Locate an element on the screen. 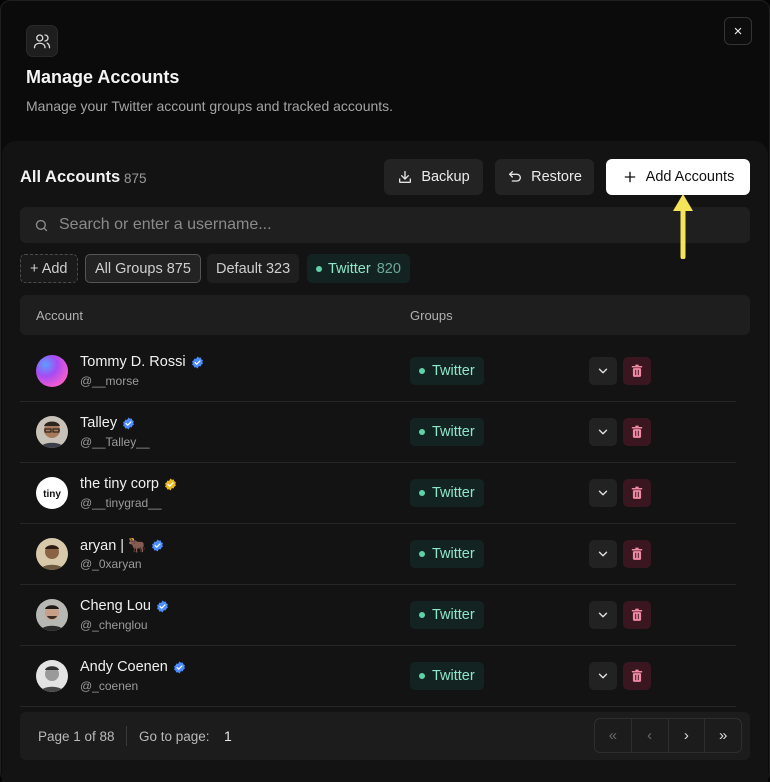 This screenshot has width=770, height=782. plus-icon is located at coordinates (629, 177).